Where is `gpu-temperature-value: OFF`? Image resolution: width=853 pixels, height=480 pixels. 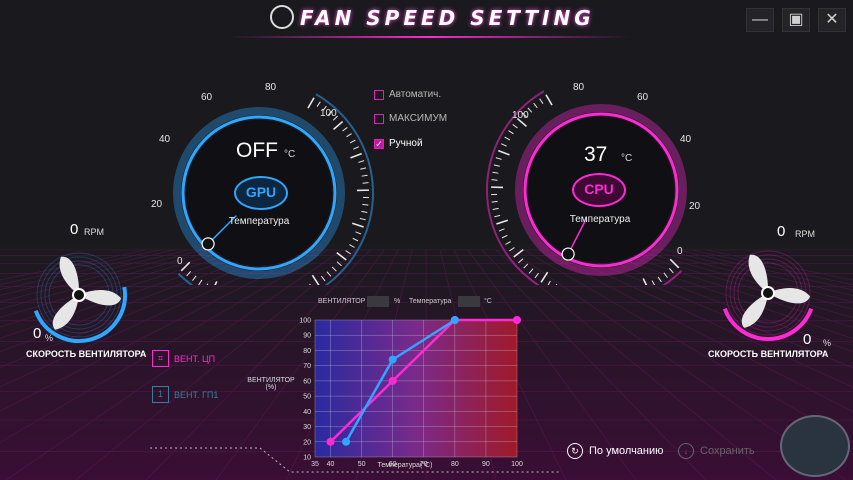 gpu-temperature-value: OFF is located at coordinates (257, 150).